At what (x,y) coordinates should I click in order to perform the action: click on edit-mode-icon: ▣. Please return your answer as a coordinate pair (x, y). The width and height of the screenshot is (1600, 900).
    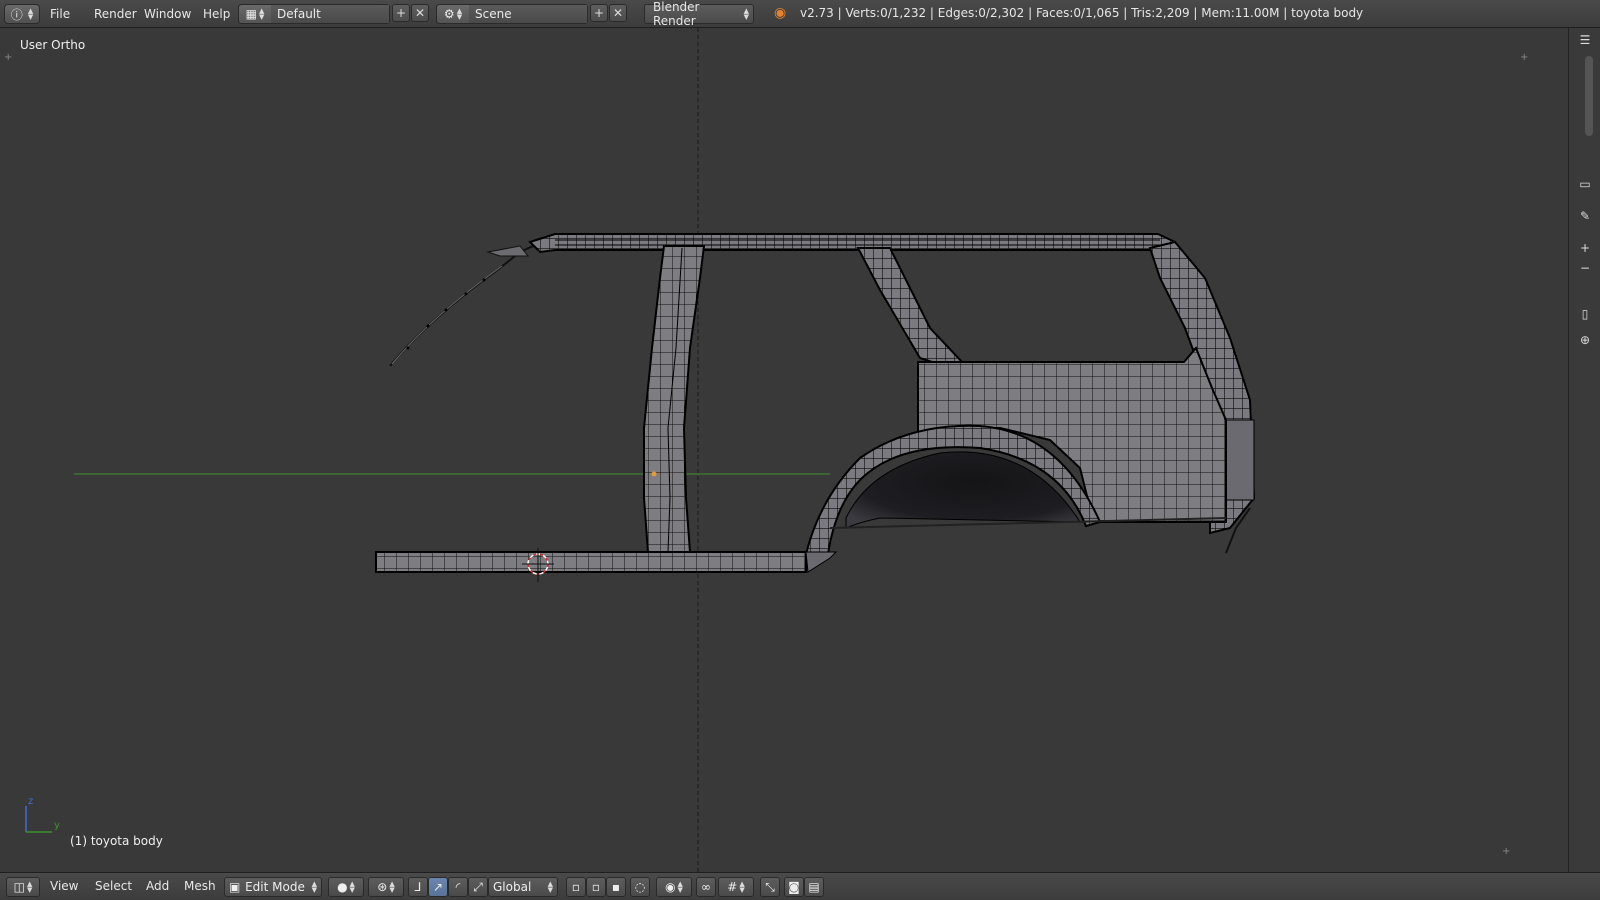
    Looking at the image, I should click on (235, 887).